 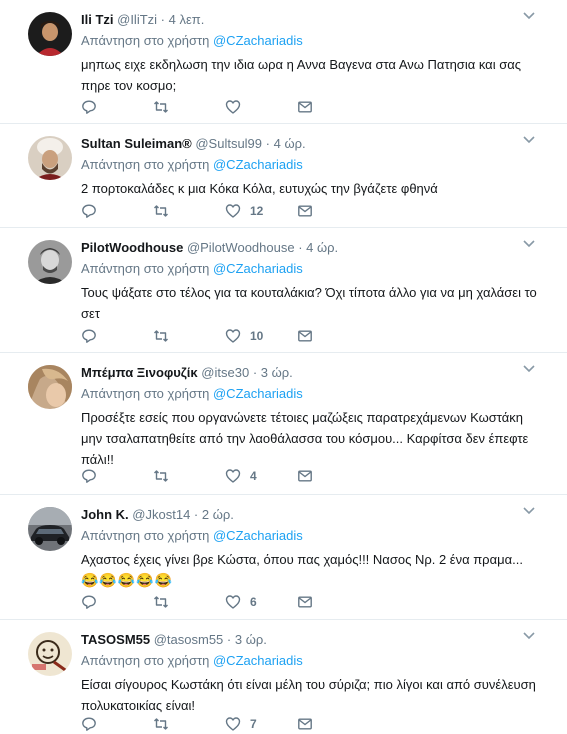 What do you see at coordinates (105, 514) in the screenshot?
I see `author-name: John K.` at bounding box center [105, 514].